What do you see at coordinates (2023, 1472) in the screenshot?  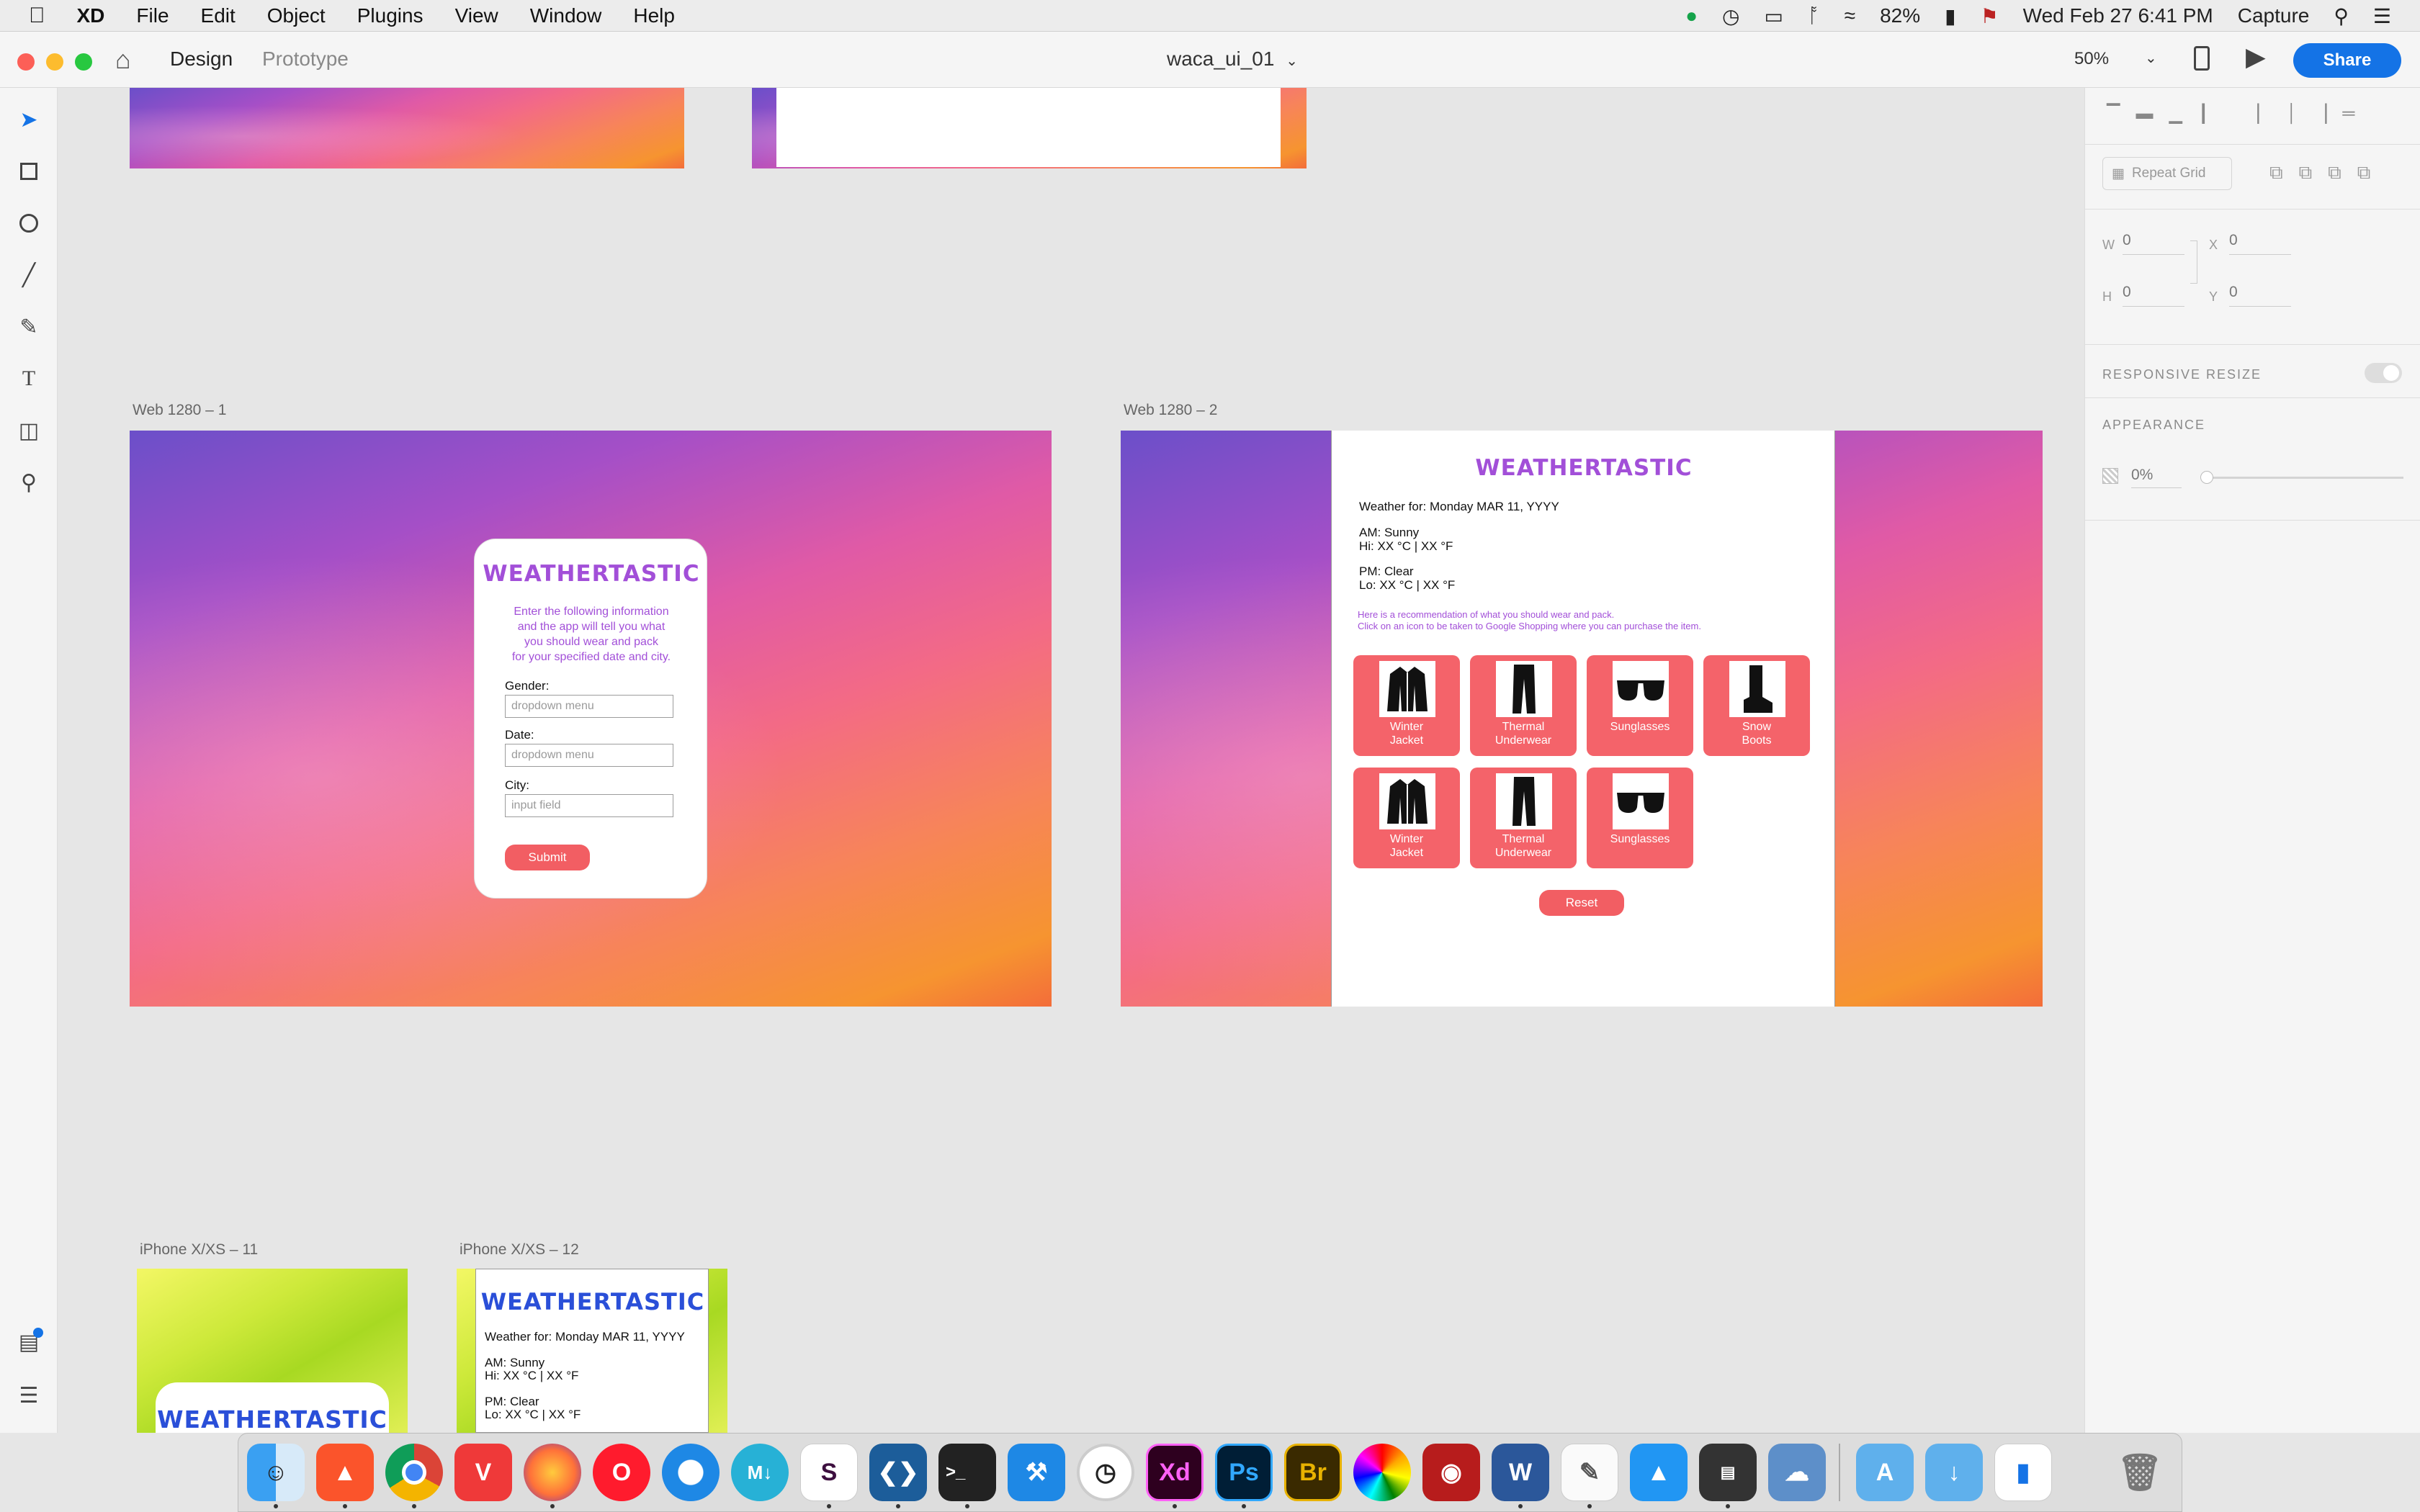 I see `recent-document-icon: ▮` at bounding box center [2023, 1472].